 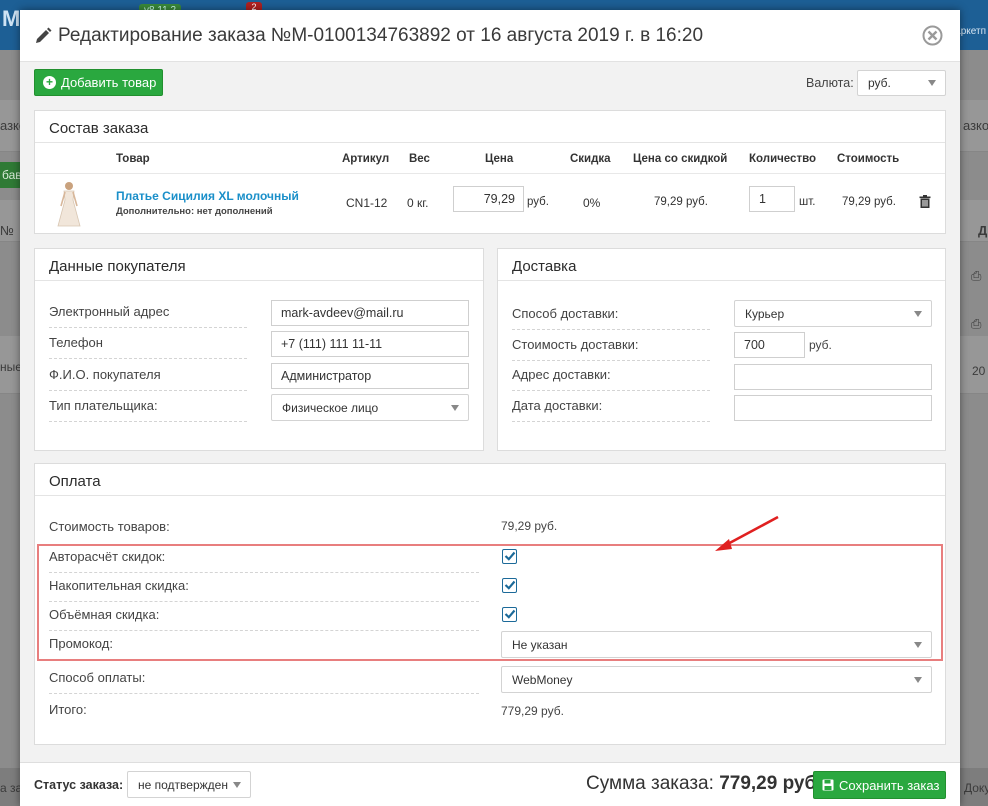 I want to click on delivery-address-field, so click(x=833, y=377).